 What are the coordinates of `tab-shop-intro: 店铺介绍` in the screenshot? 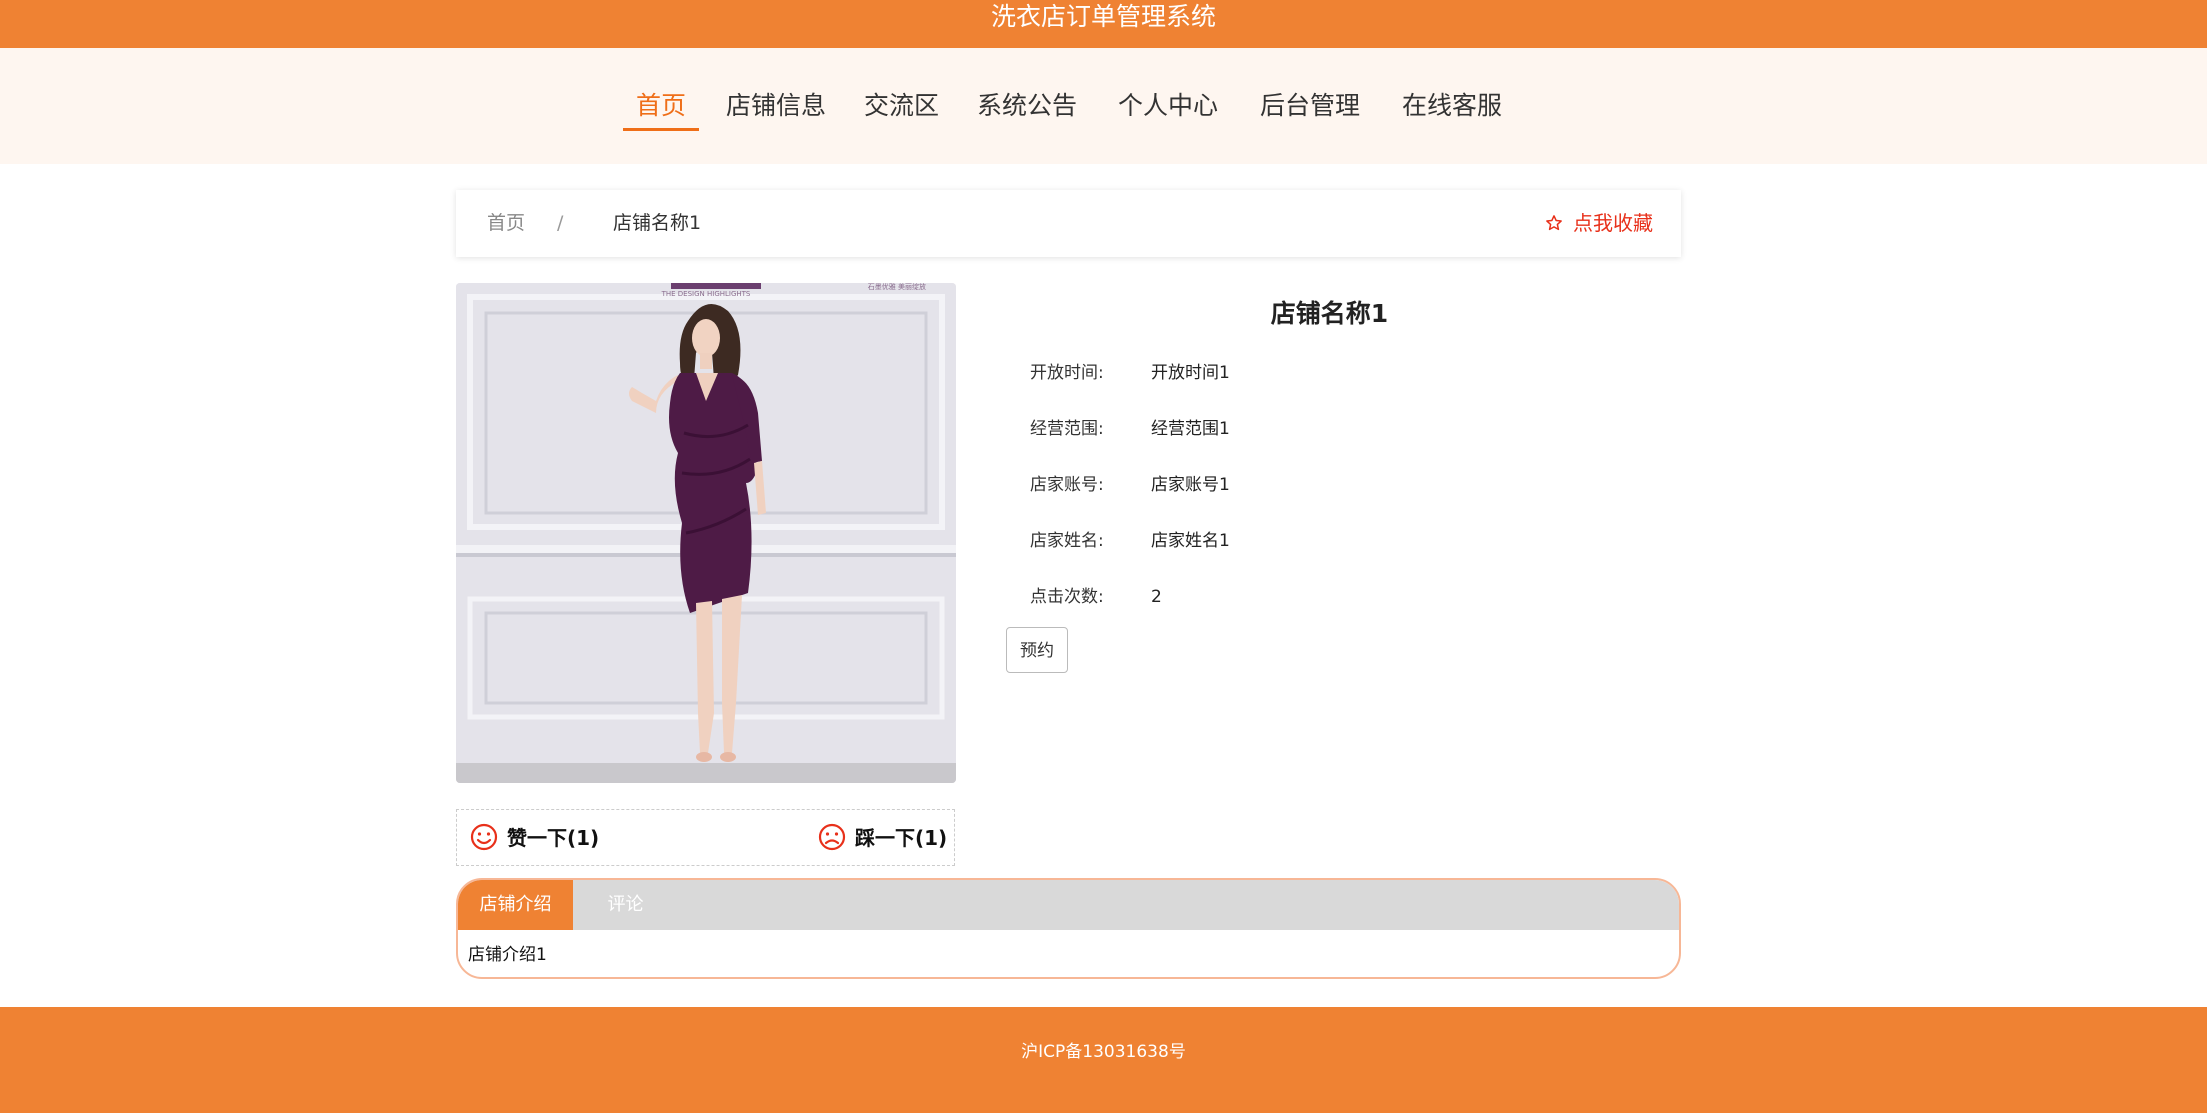 It's located at (515, 905).